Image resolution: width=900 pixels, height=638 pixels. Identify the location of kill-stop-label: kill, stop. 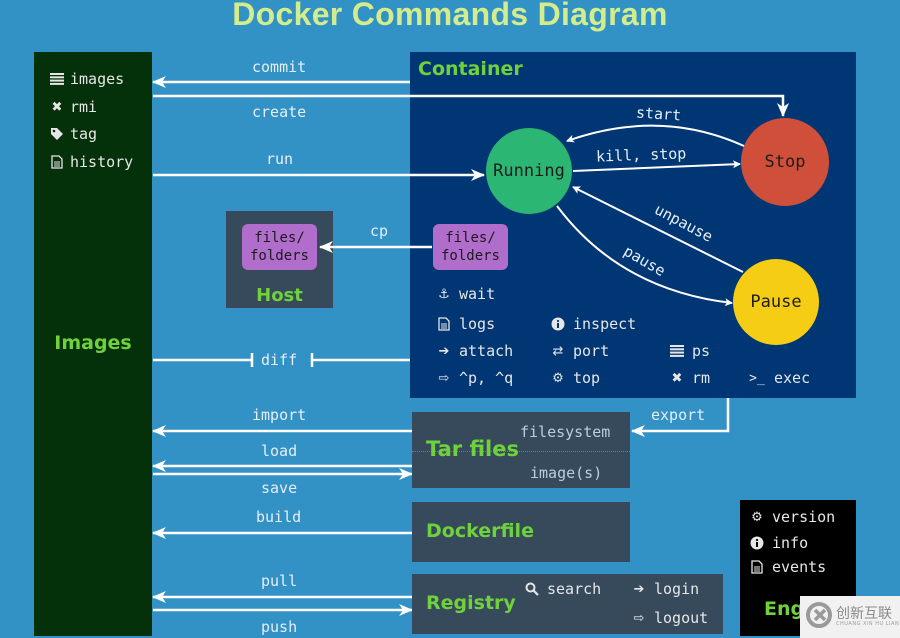
(641, 155).